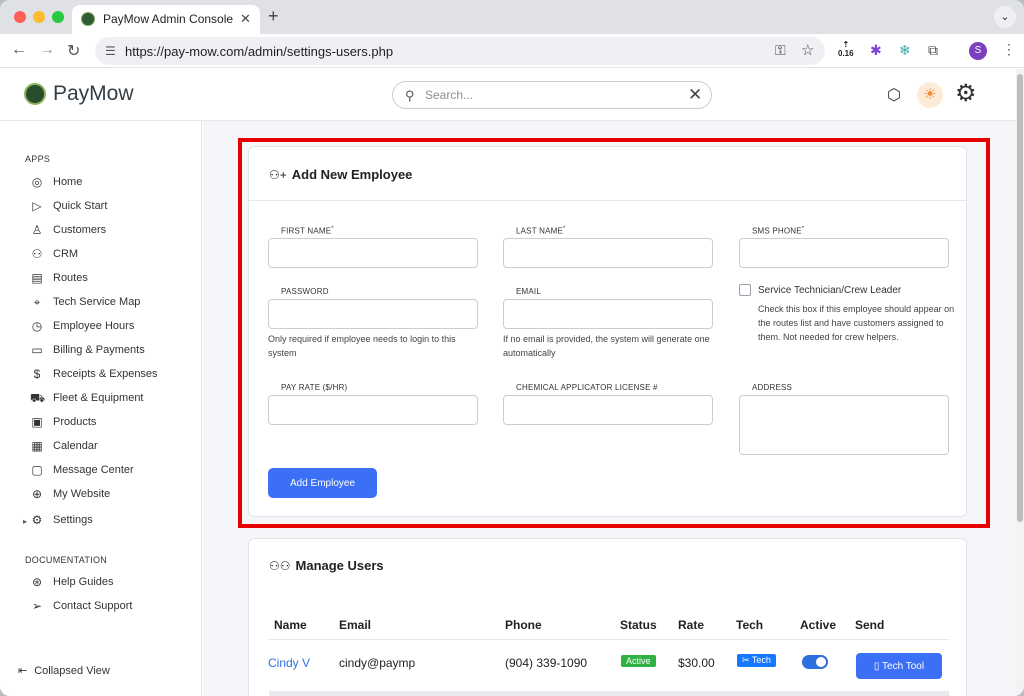  I want to click on extensions-puzzle-icon: ⧉, so click(933, 50).